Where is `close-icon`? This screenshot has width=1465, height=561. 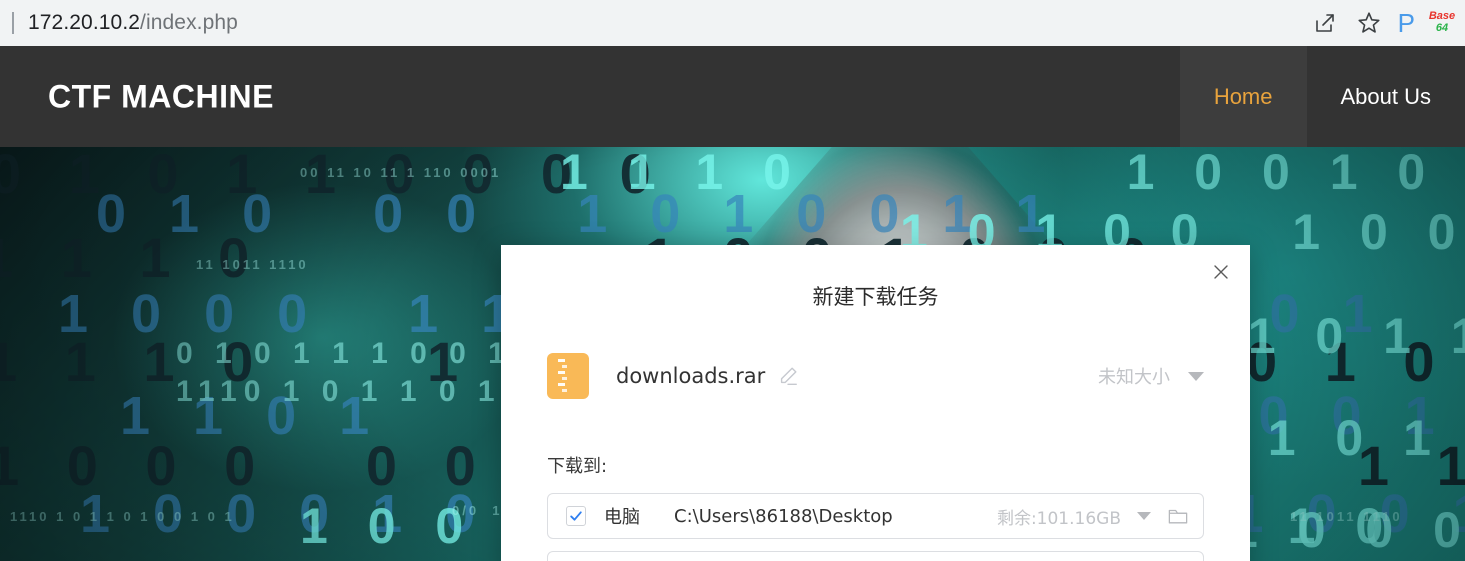
close-icon is located at coordinates (1221, 272).